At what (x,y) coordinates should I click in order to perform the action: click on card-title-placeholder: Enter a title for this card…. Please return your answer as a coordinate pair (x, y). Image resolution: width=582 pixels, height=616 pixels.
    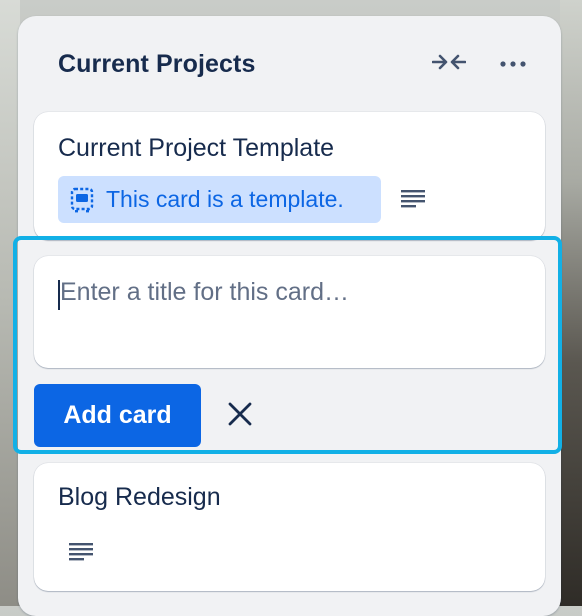
    Looking at the image, I should click on (205, 292).